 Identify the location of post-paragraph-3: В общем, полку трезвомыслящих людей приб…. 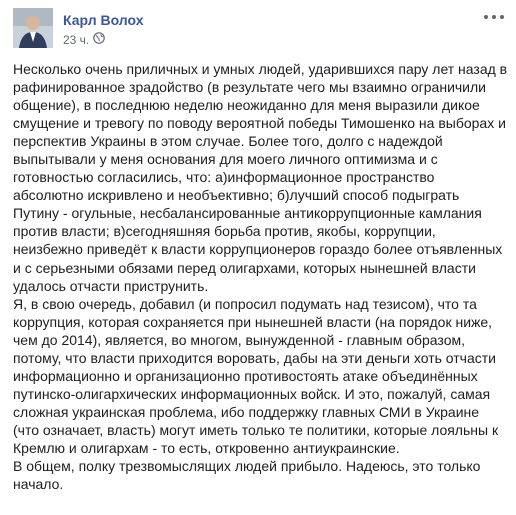
(247, 475).